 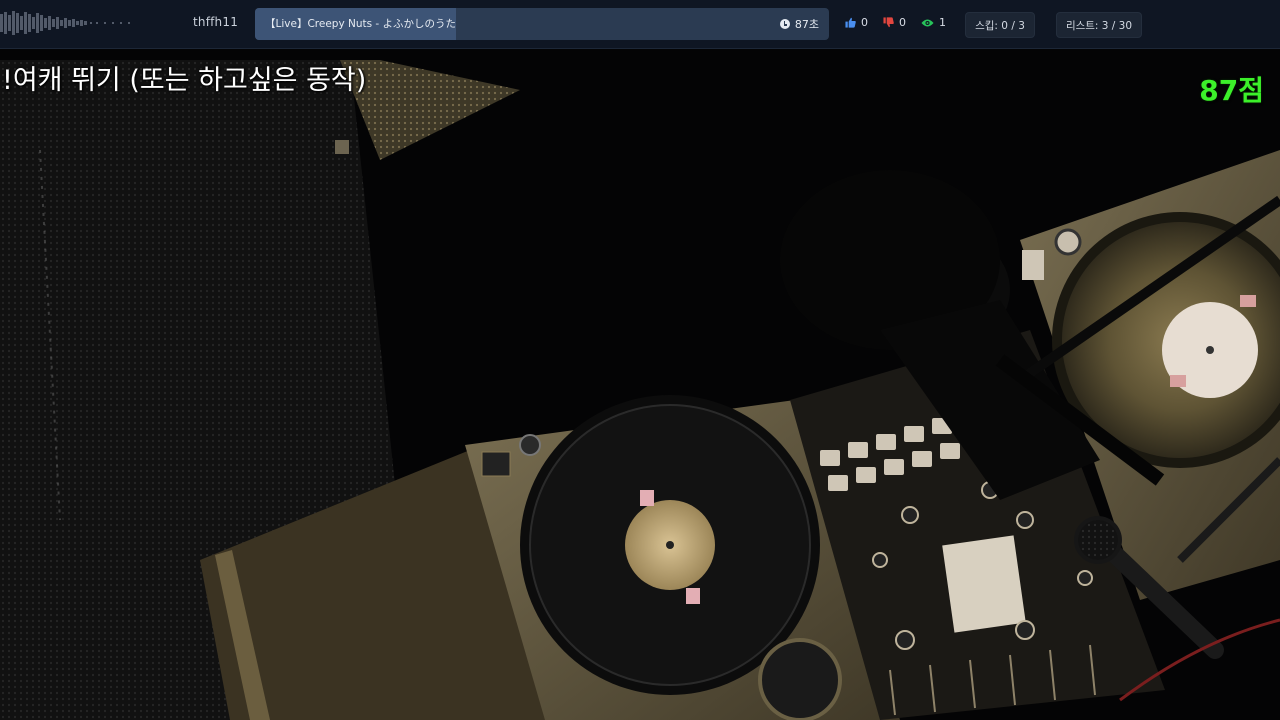 I want to click on clock-icon, so click(x=784, y=24).